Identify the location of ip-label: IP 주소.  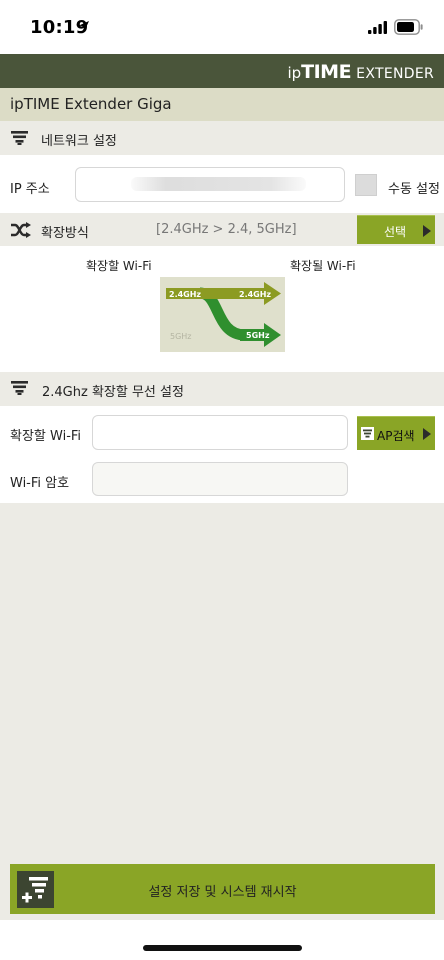
(30, 189).